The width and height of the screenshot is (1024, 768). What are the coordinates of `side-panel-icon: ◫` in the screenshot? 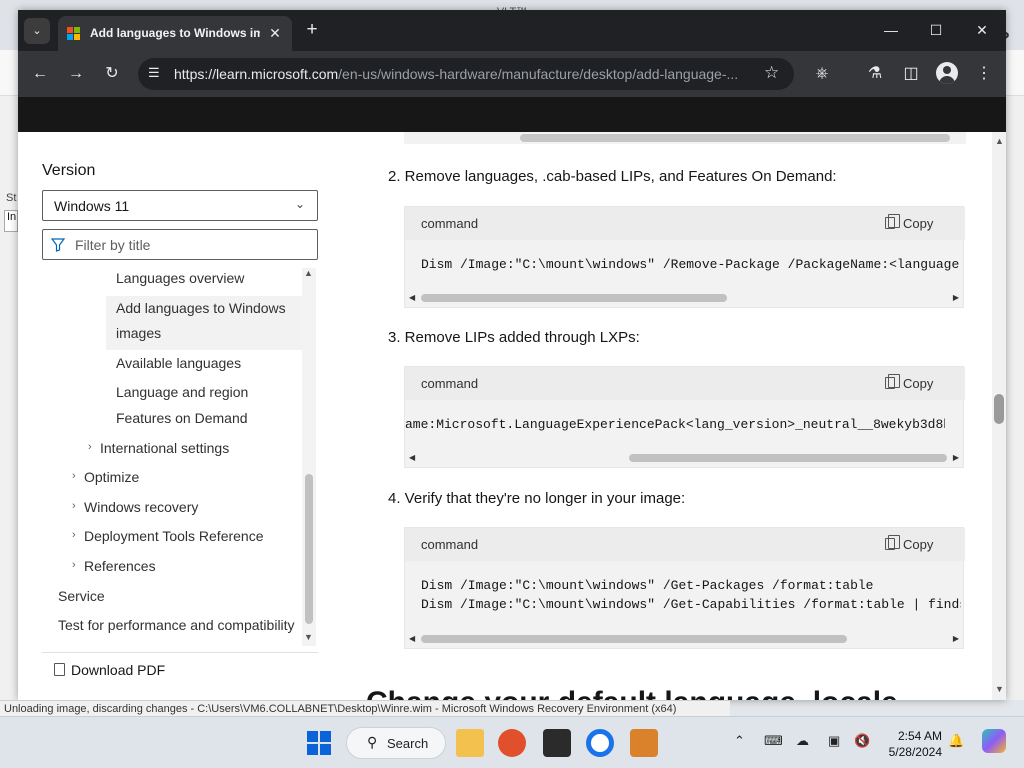 It's located at (911, 74).